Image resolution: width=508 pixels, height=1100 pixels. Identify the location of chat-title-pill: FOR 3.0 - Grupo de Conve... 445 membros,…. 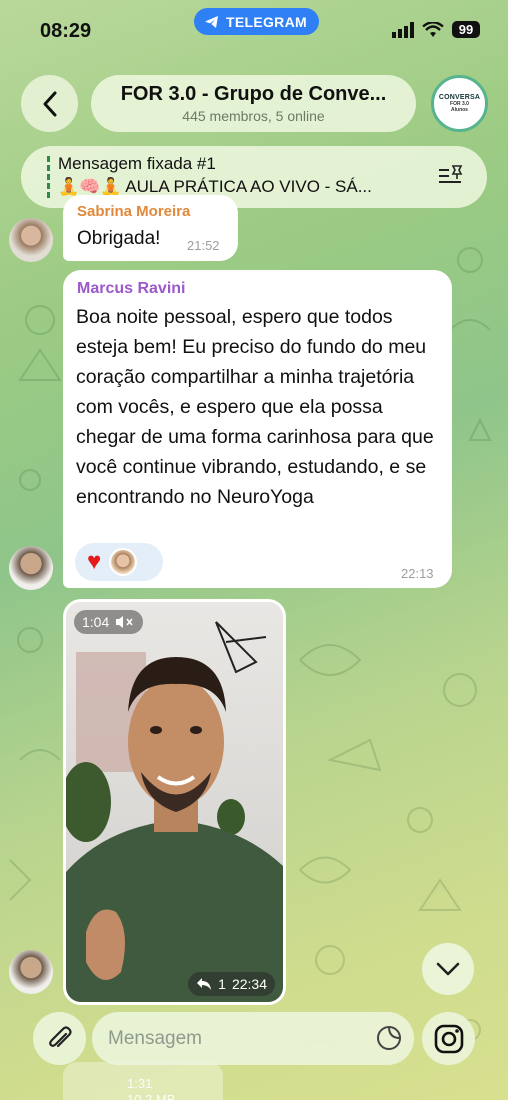
(253, 103).